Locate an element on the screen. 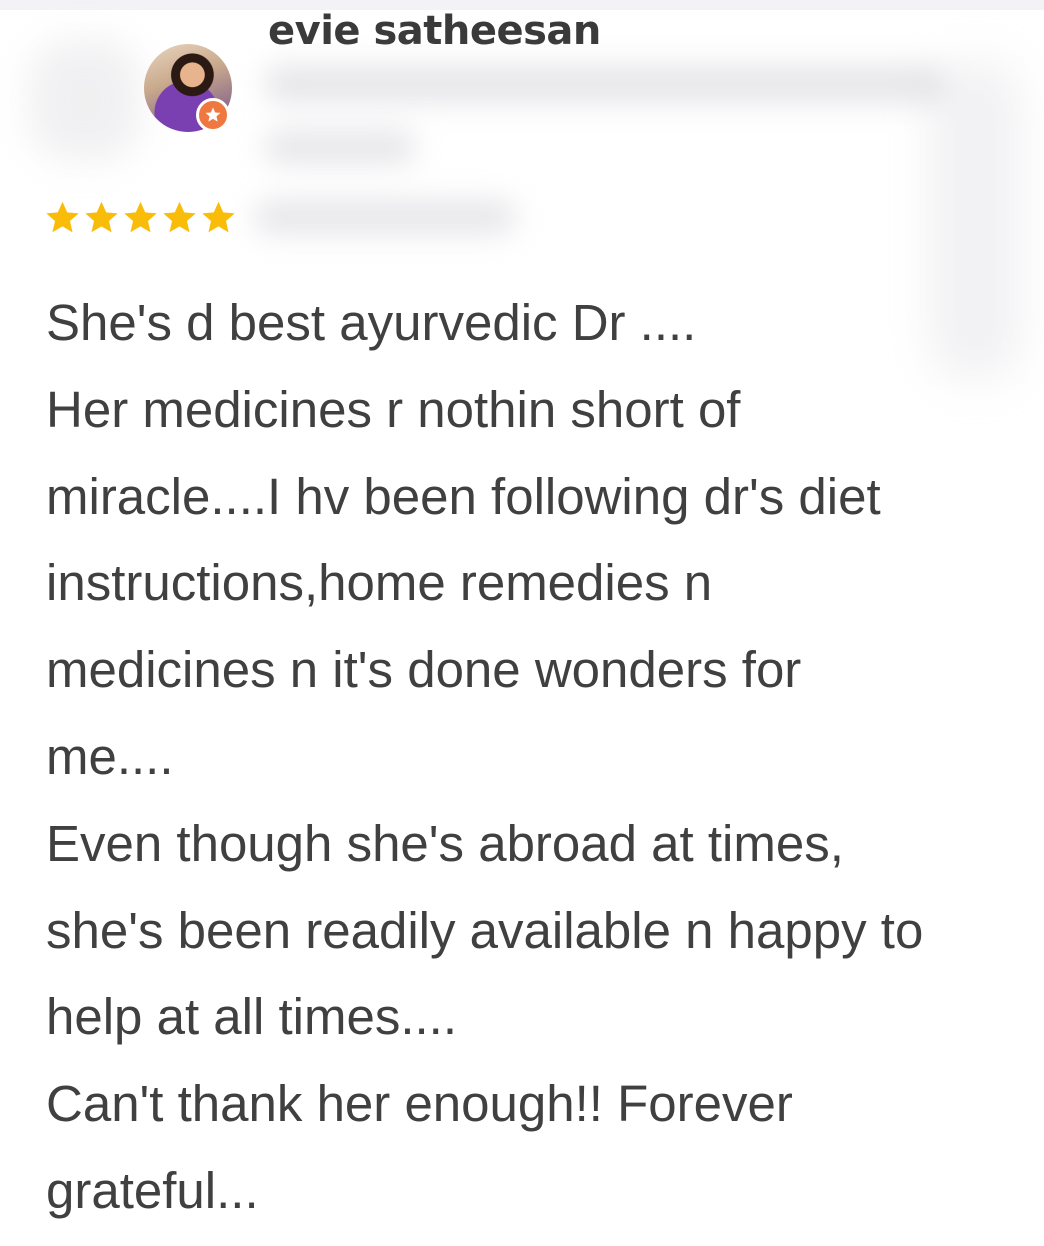 This screenshot has width=1044, height=1246. blurred-reviewer-meta is located at coordinates (605, 150).